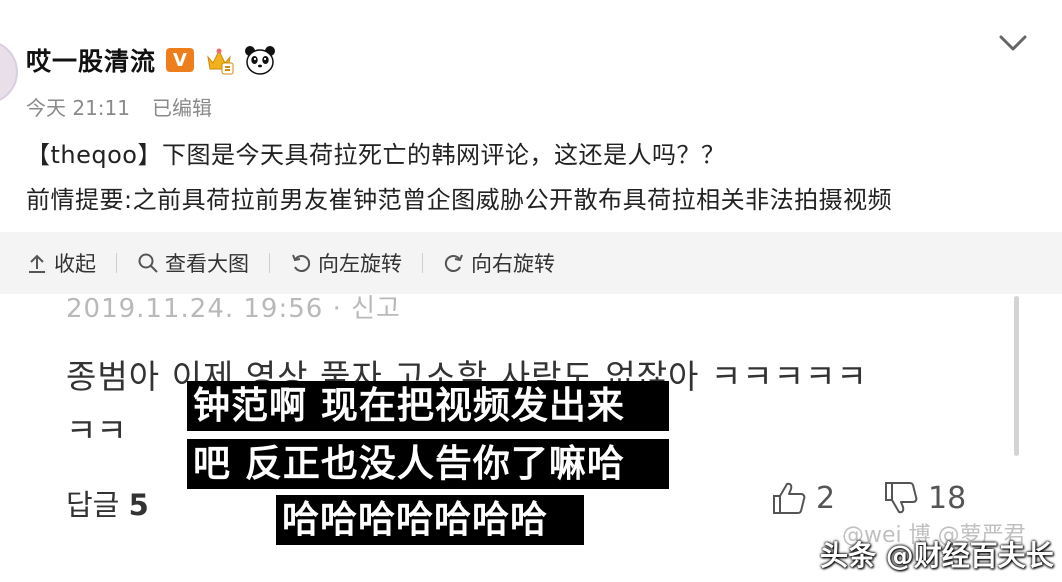  What do you see at coordinates (207, 264) in the screenshot?
I see `view-large-label: 查看大图` at bounding box center [207, 264].